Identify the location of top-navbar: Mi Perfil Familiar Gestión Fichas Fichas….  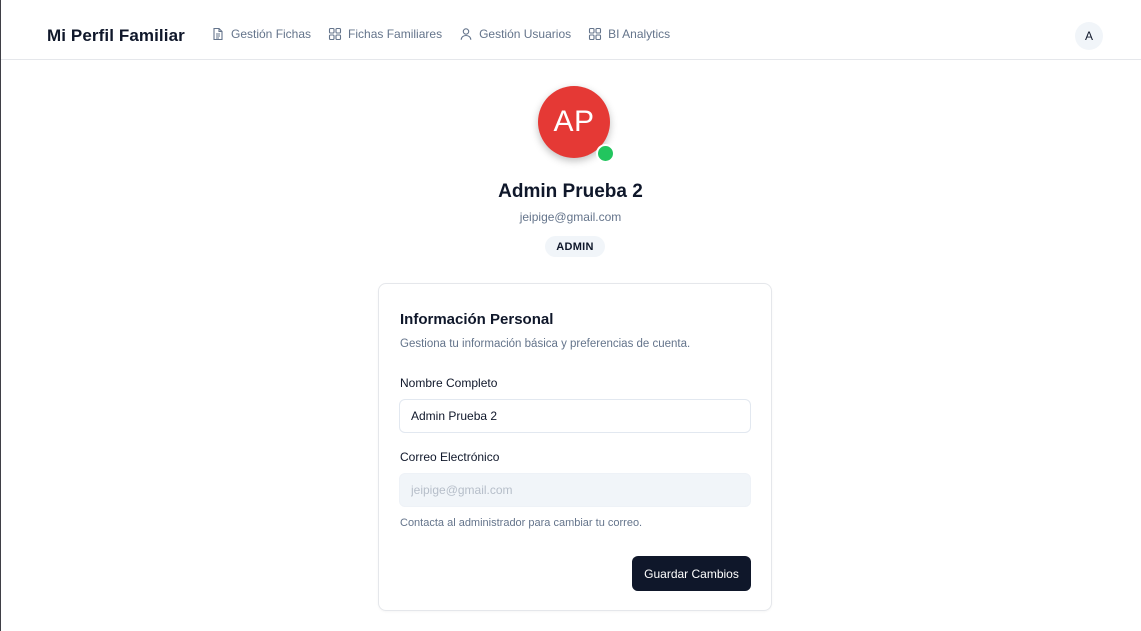
(571, 34).